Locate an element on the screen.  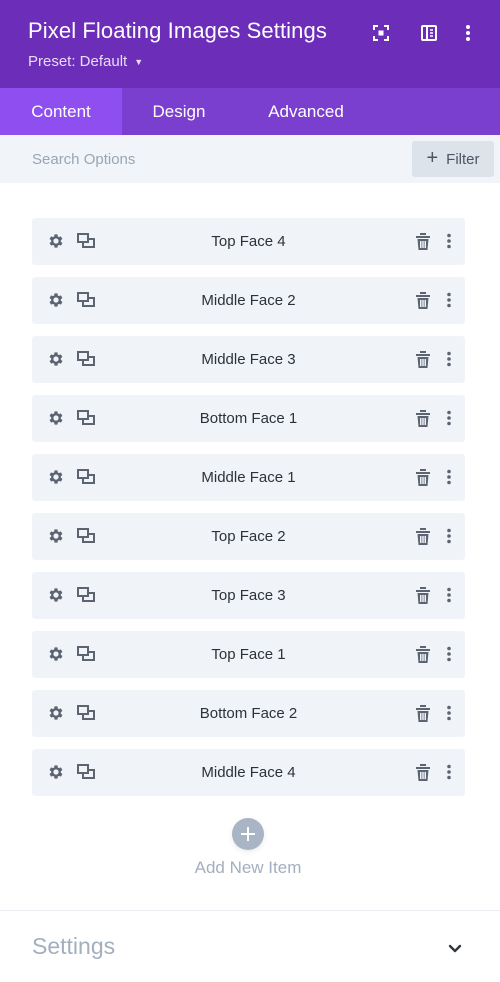
settings-section-title: Settings is located at coordinates (74, 946).